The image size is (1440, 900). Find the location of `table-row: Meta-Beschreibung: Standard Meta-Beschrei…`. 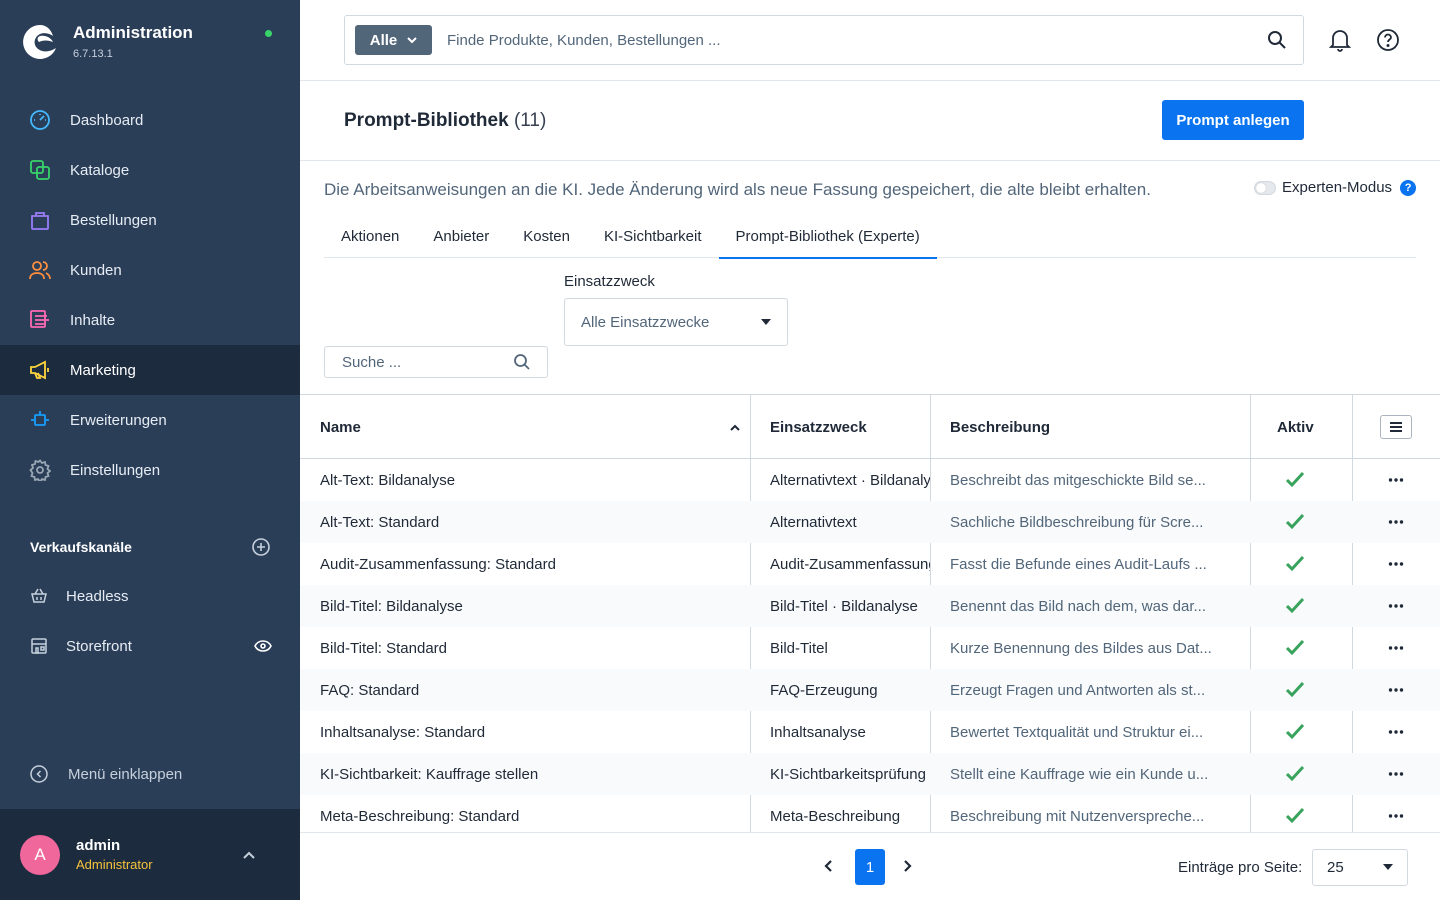

table-row: Meta-Beschreibung: Standard Meta-Beschrei… is located at coordinates (870, 813).